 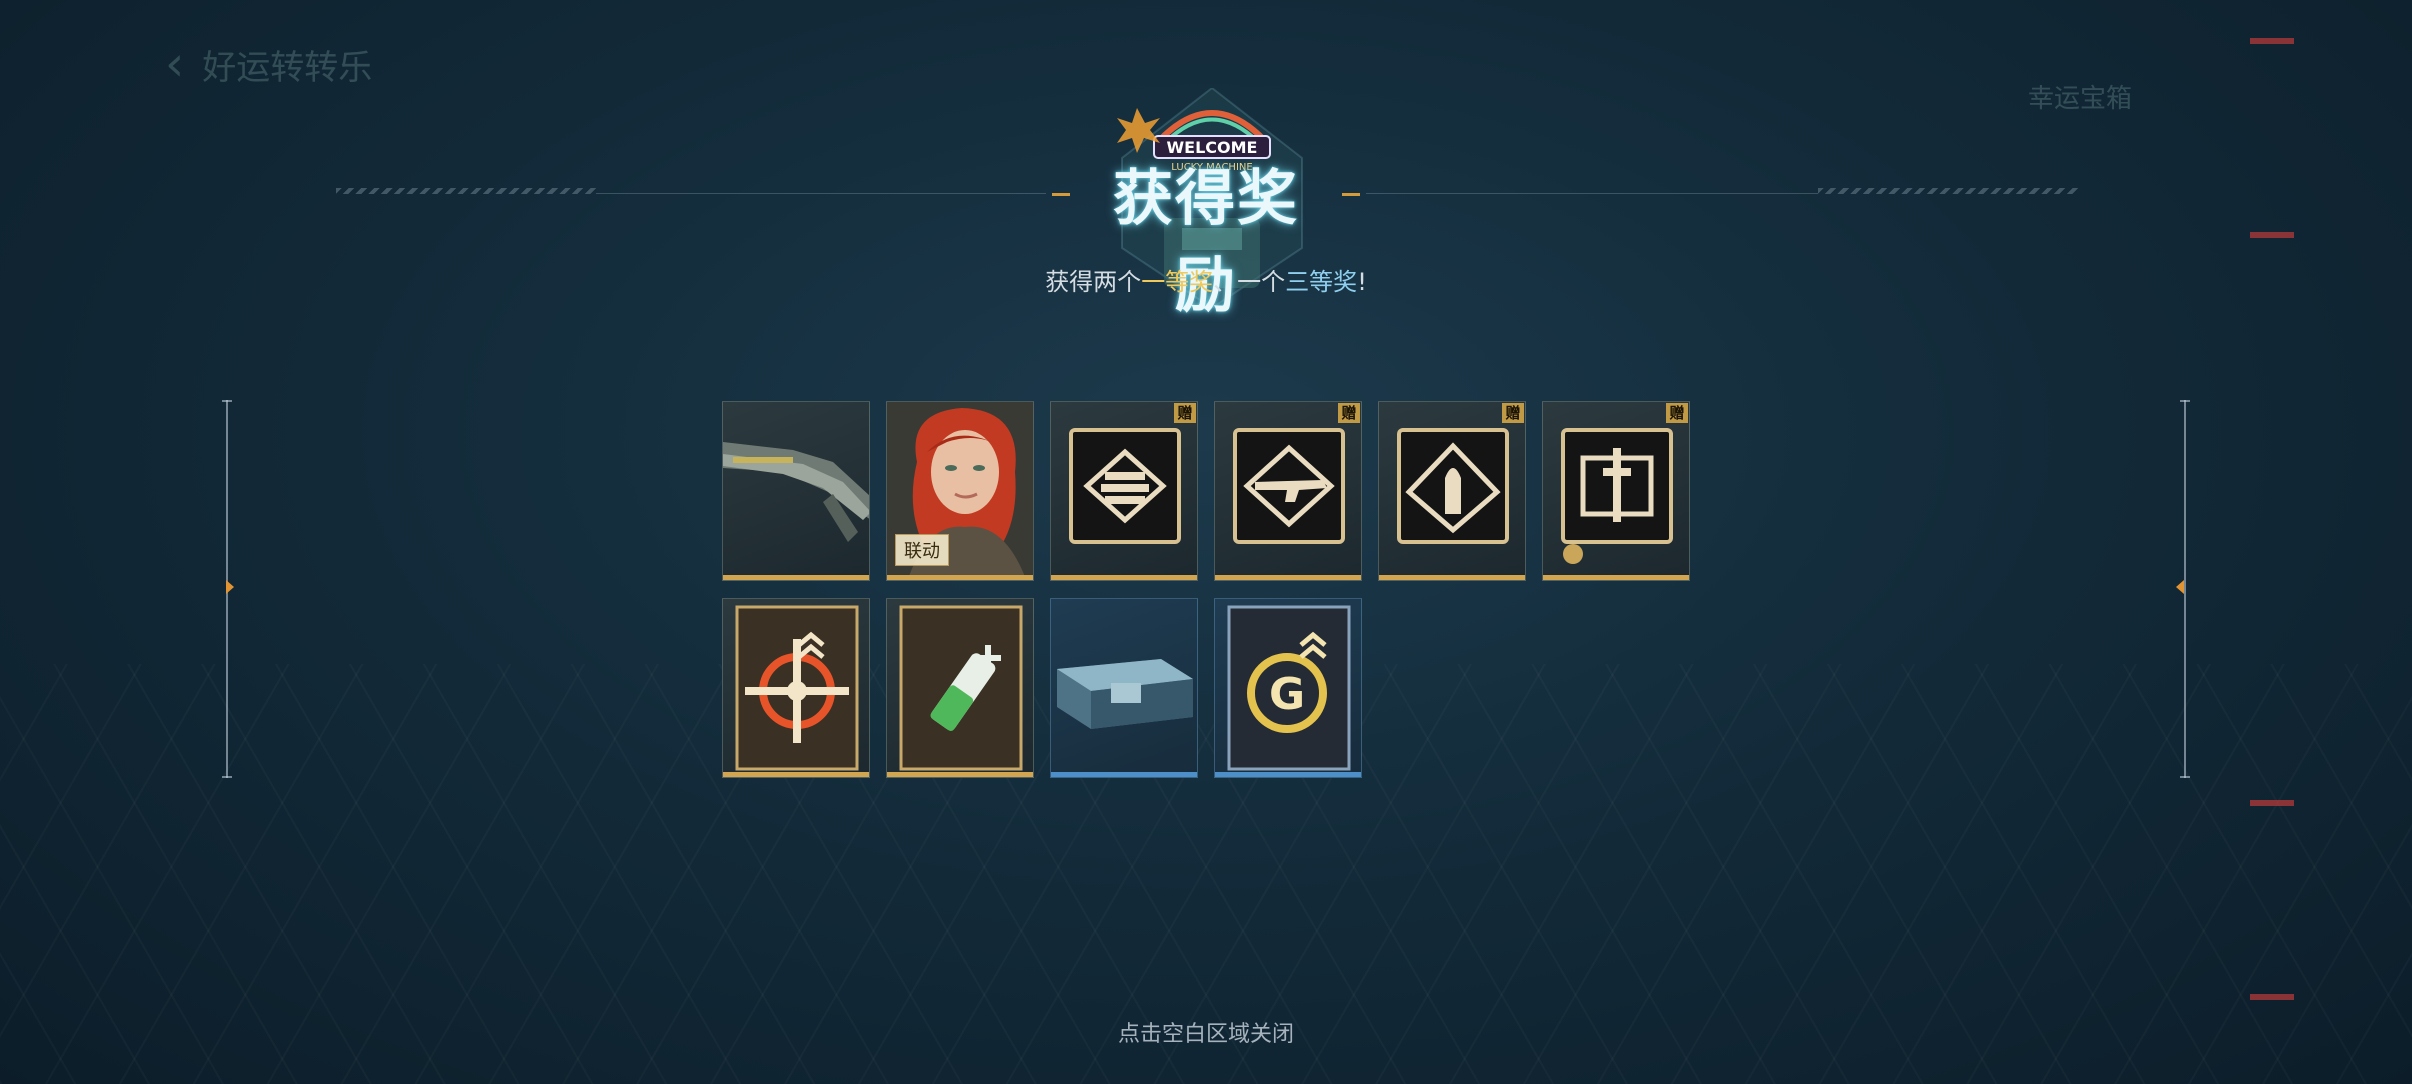 I want to click on reward-item-stim, so click(x=960, y=688).